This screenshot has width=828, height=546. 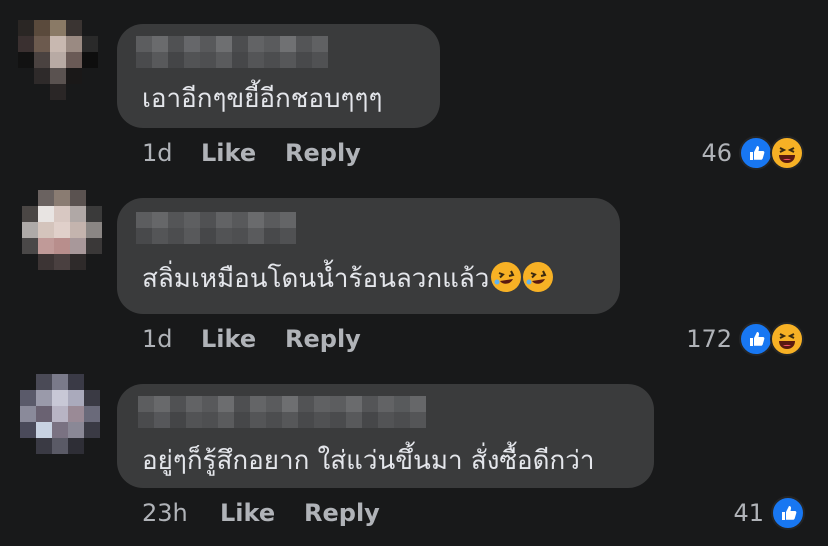 What do you see at coordinates (737, 513) in the screenshot?
I see `reaction-count: 41` at bounding box center [737, 513].